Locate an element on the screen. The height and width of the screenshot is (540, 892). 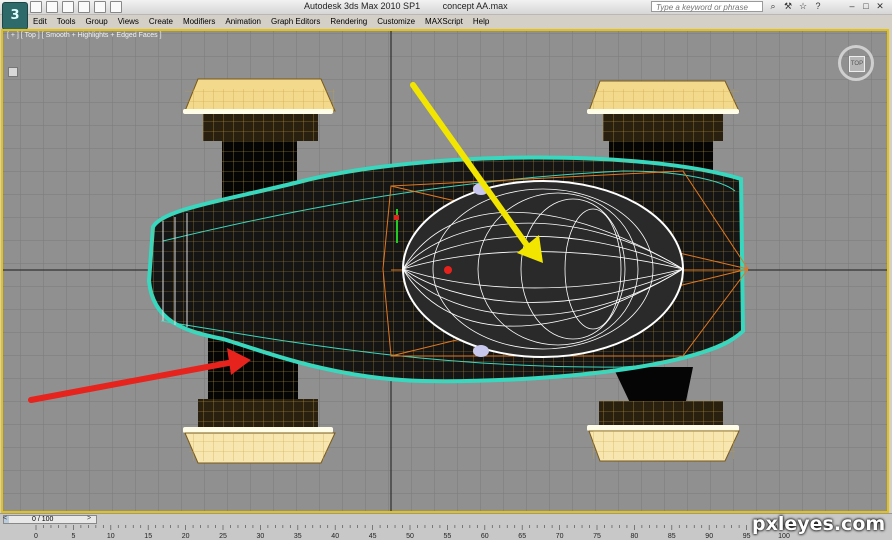
file-name: concept AA.max is located at coordinates (475, 6).